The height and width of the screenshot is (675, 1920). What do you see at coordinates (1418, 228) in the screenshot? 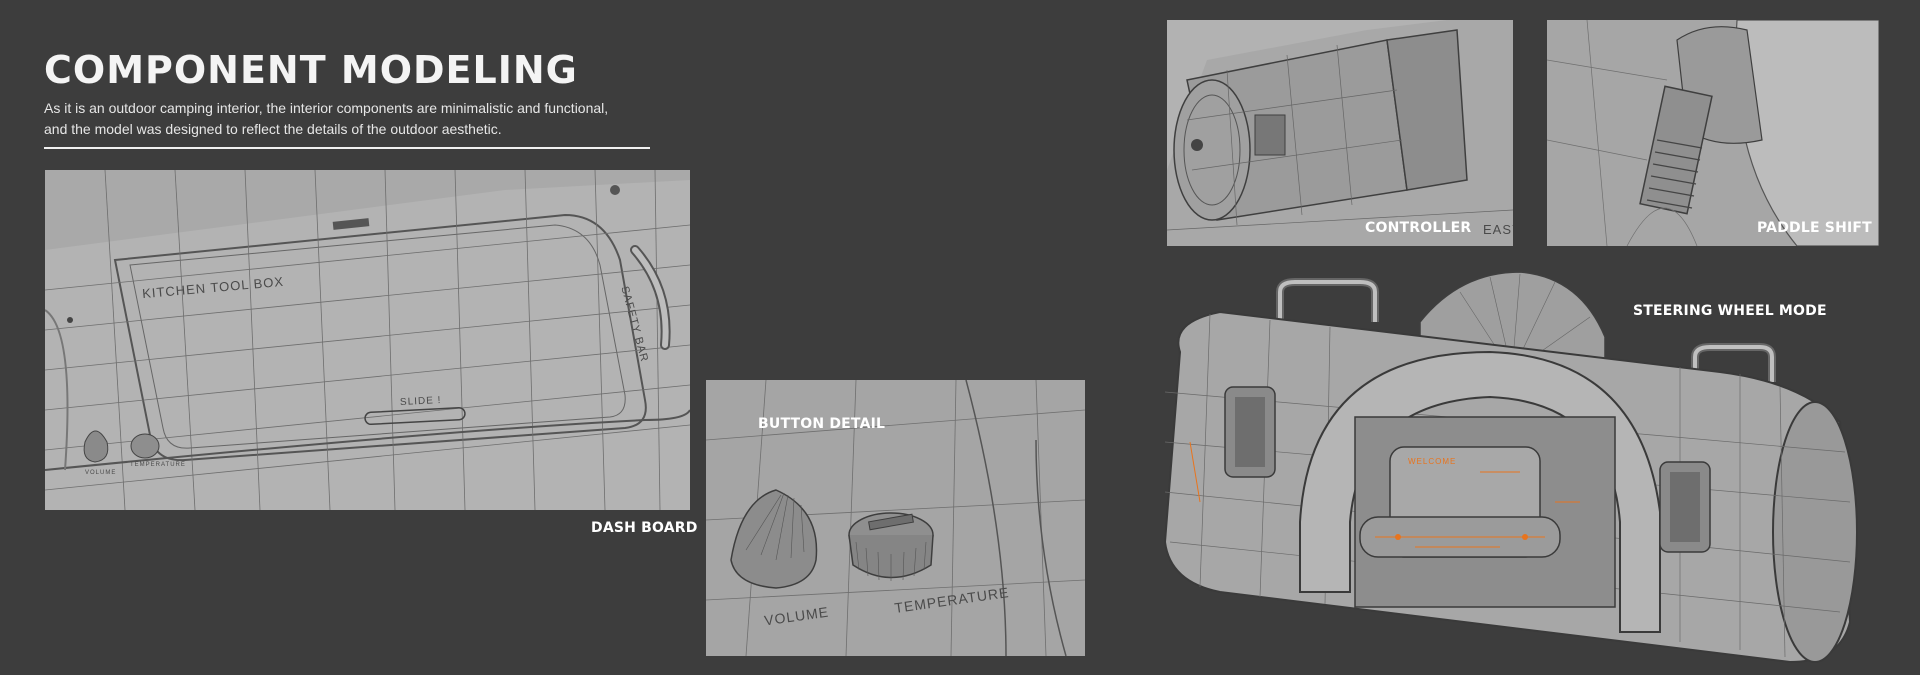
I see `controller-caption: CONTROLLER` at bounding box center [1418, 228].